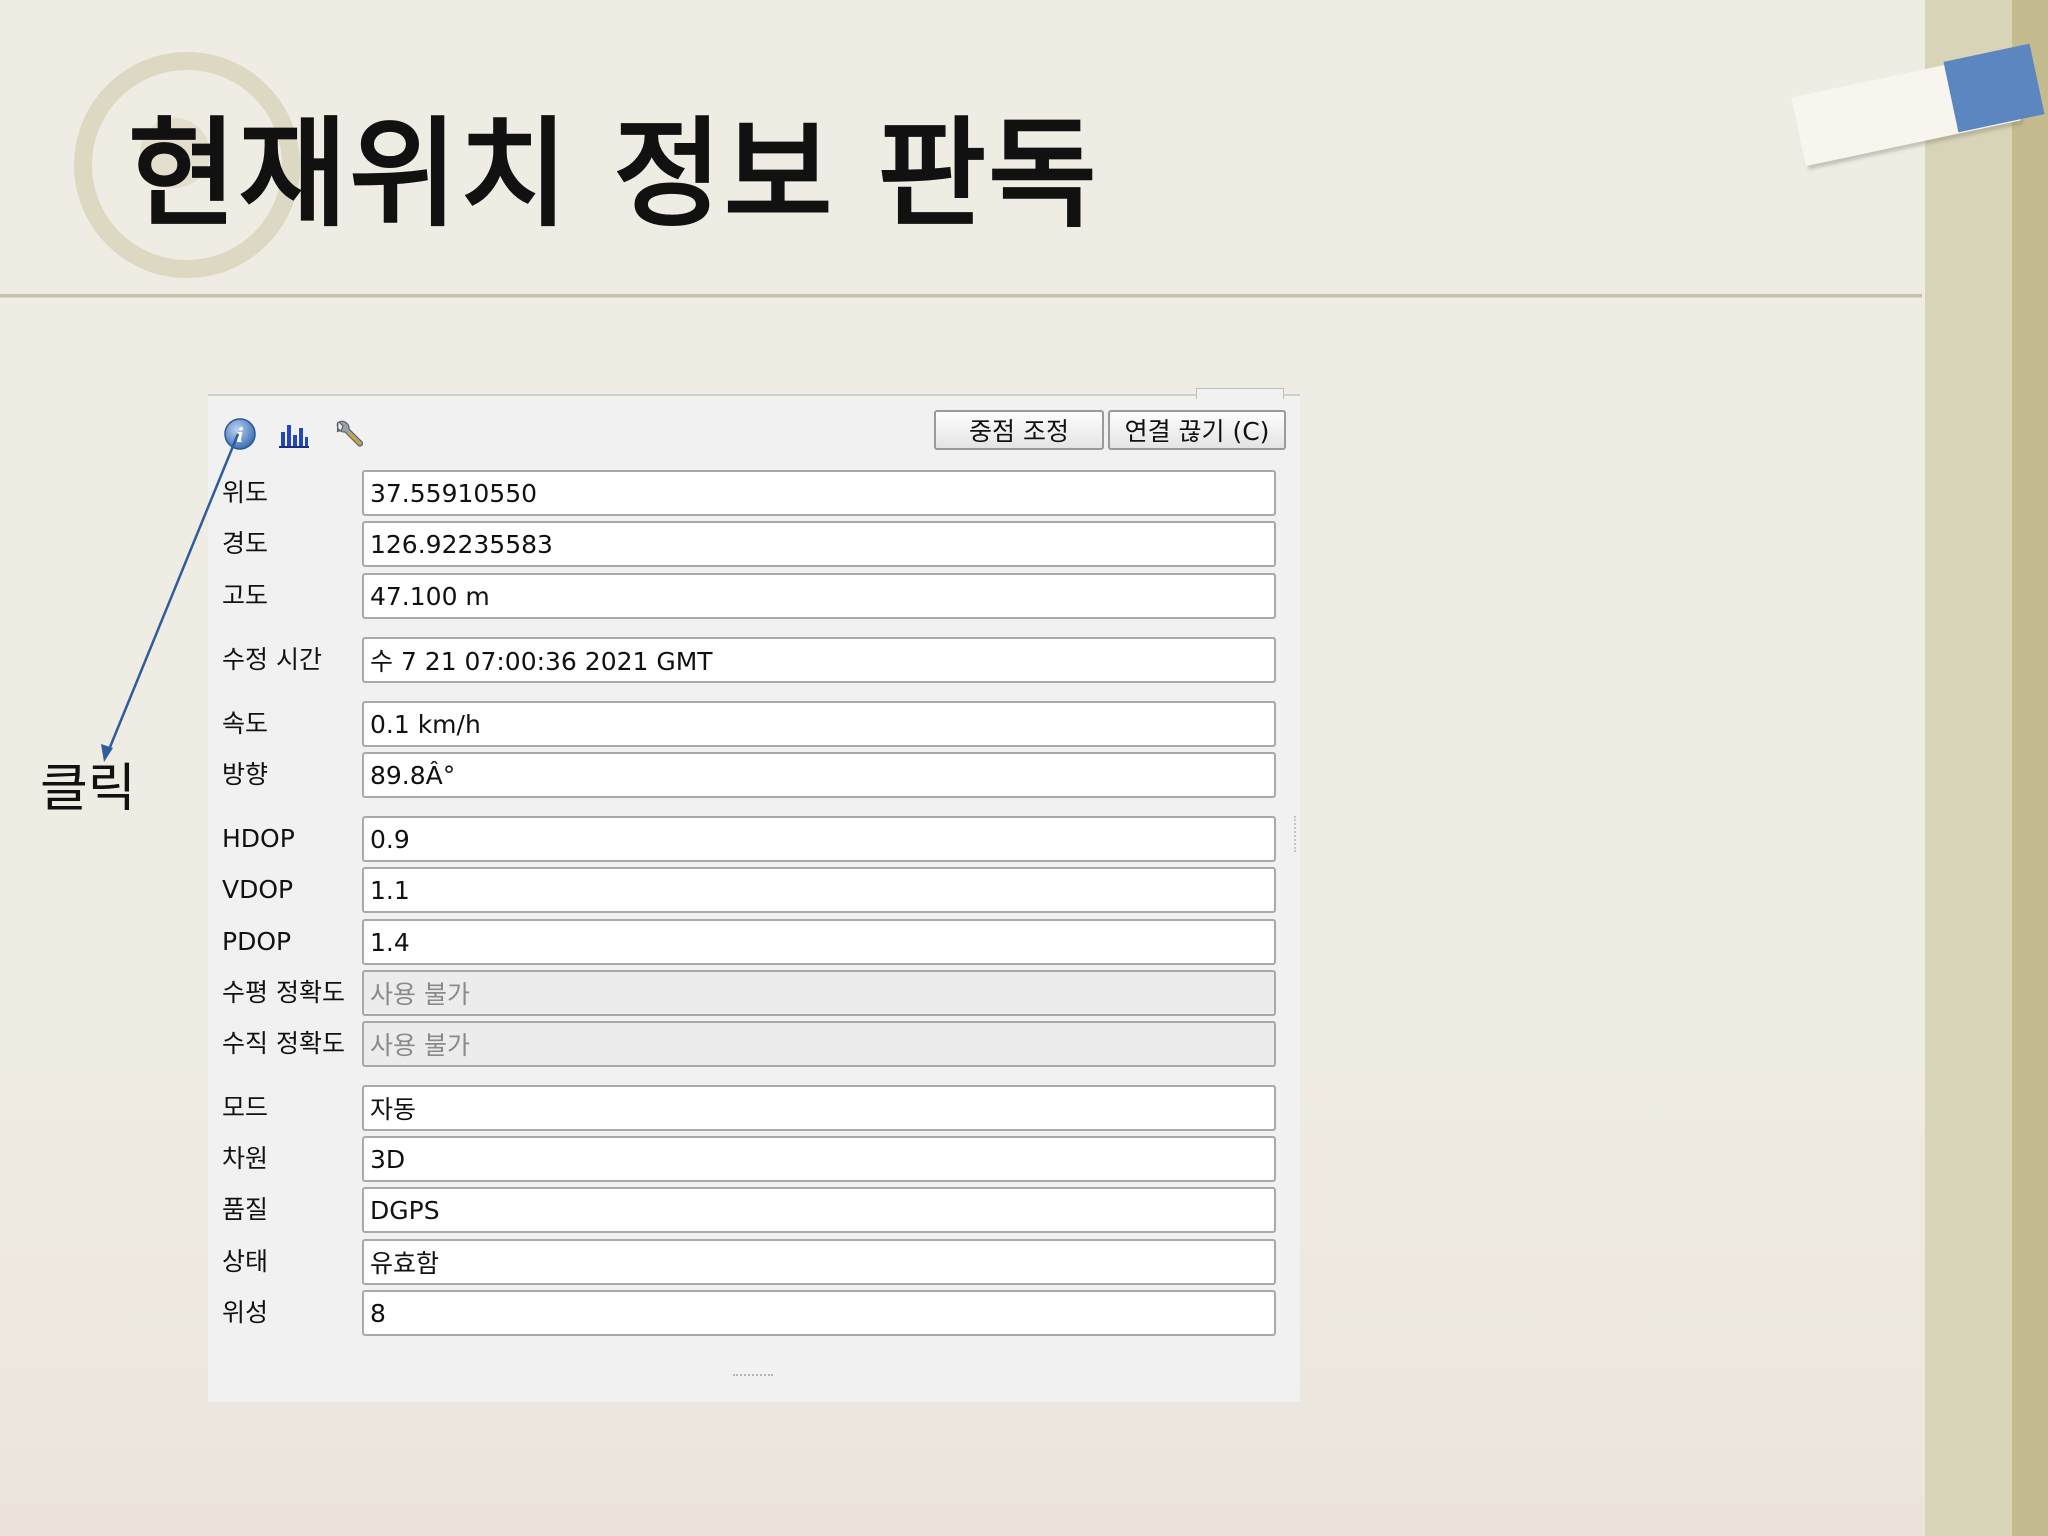 This screenshot has width=2048, height=1536. I want to click on status-label: 상태, so click(245, 1261).